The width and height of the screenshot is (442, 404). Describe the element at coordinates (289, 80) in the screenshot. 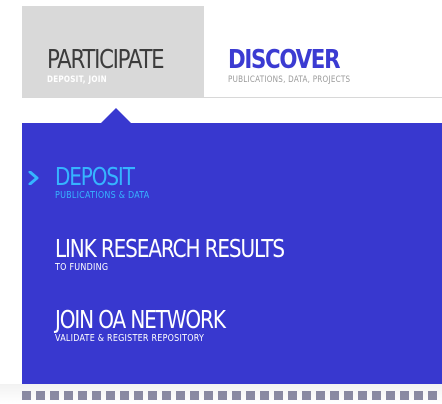

I see `tab-discover-sublabel: PUBLICATIONS, DATA, PROJECTS` at that location.